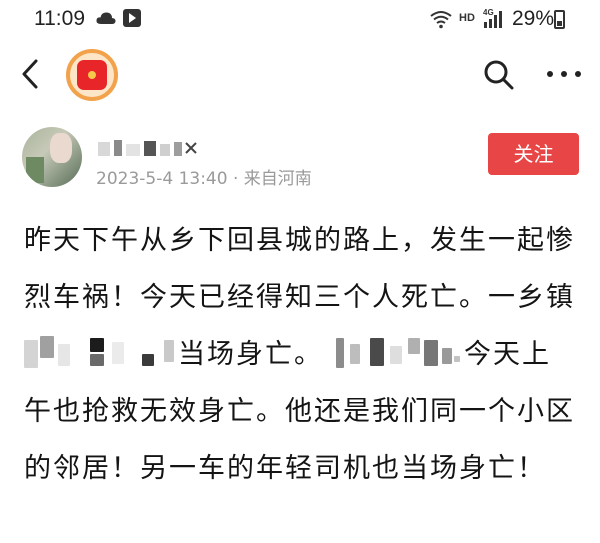  I want to click on post-text: 午也抢救无效身亡。他还是我们同一个小区, so click(299, 411).